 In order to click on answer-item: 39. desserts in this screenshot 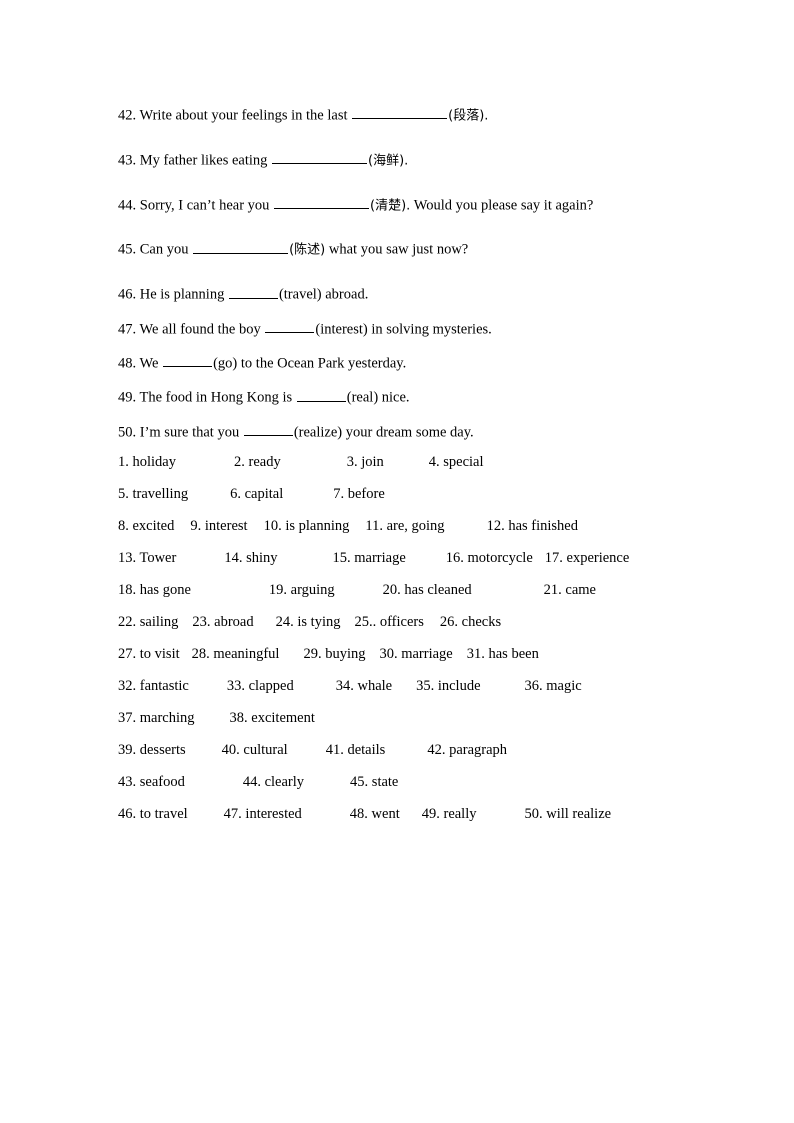, I will do `click(152, 750)`.